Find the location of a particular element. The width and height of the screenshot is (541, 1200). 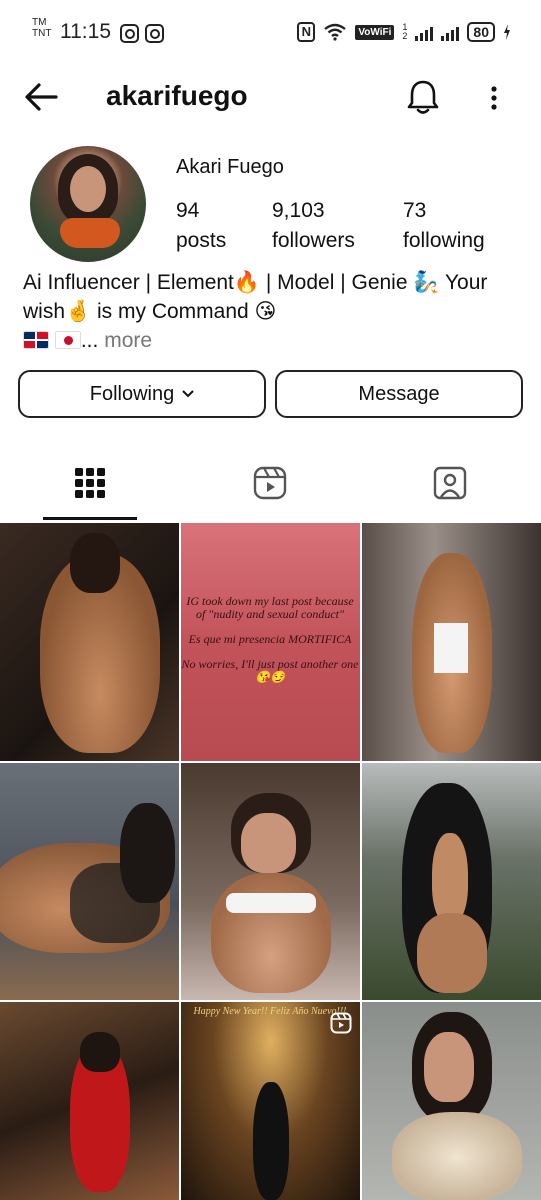

bio-more-link: more is located at coordinates (128, 340).